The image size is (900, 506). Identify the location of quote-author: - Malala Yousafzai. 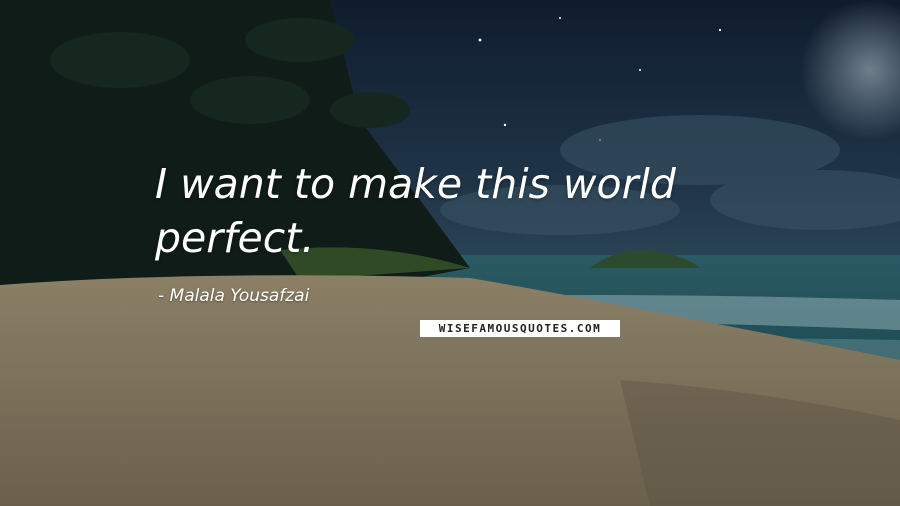
(234, 296).